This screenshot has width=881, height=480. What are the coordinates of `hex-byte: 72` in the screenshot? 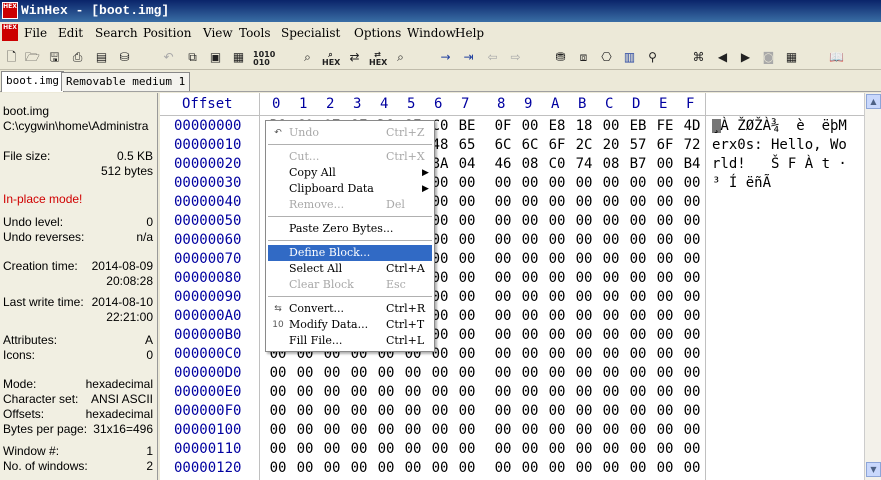 It's located at (692, 145).